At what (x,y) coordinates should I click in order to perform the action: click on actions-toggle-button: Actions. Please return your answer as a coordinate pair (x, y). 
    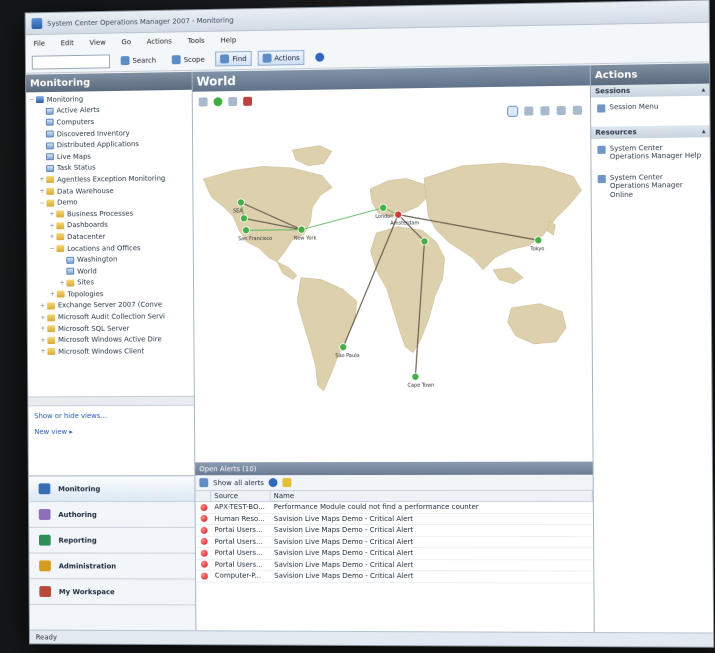
    Looking at the image, I should click on (281, 58).